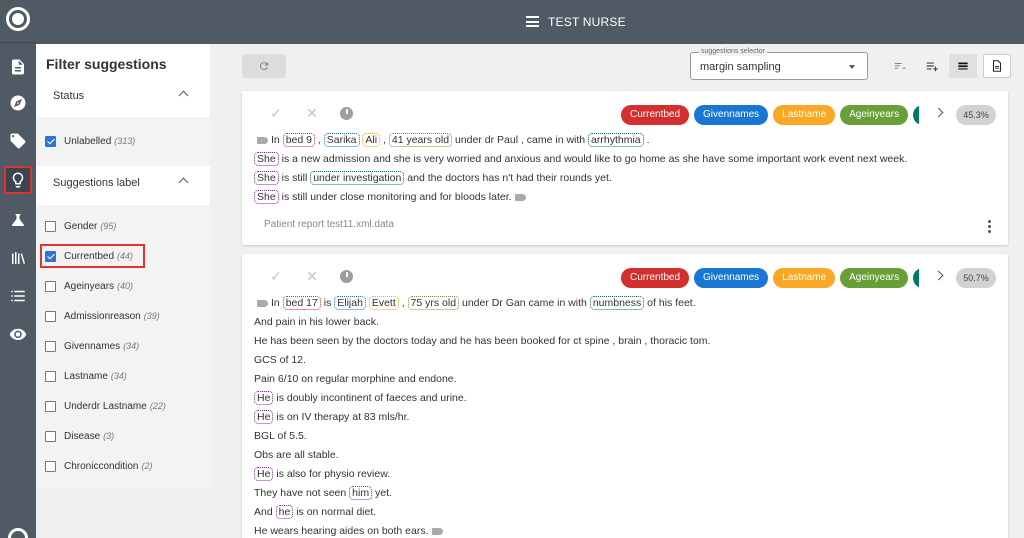 This screenshot has width=1024, height=538. Describe the element at coordinates (301, 303) in the screenshot. I see `entity-currentbed: bed 17` at that location.